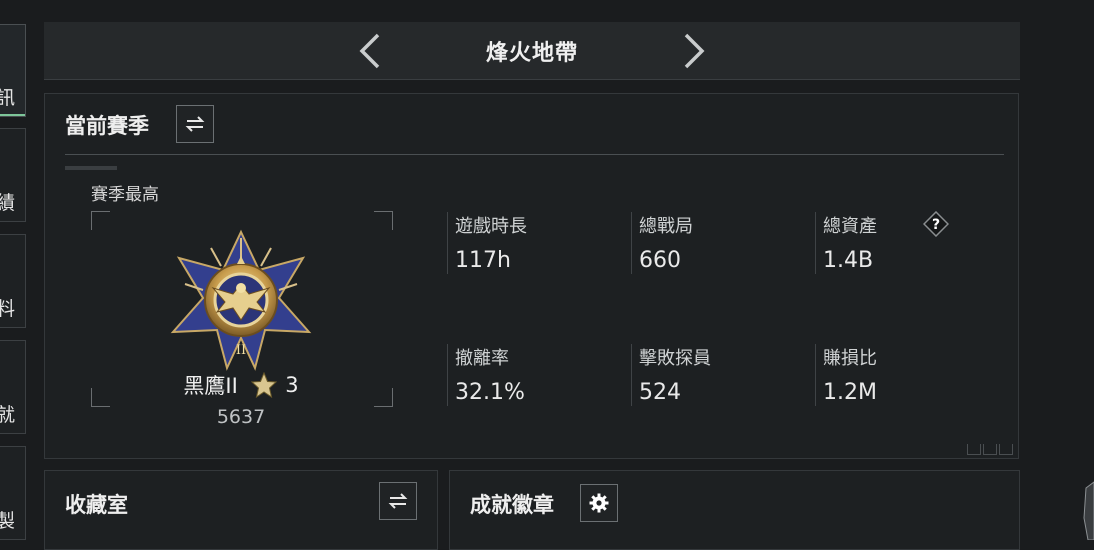 The width and height of the screenshot is (1094, 550). What do you see at coordinates (660, 260) in the screenshot?
I see `stat-value: 660` at bounding box center [660, 260].